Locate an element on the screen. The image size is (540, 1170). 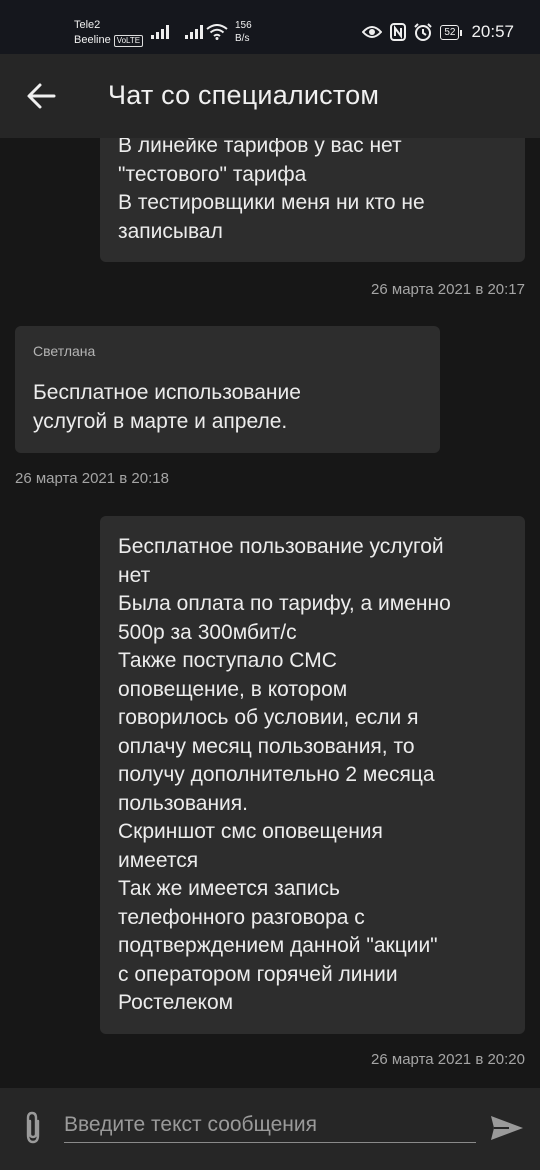
status-bar: Tele2 Beeline VoLTE 156 B/s 52 20:57 is located at coordinates (270, 27).